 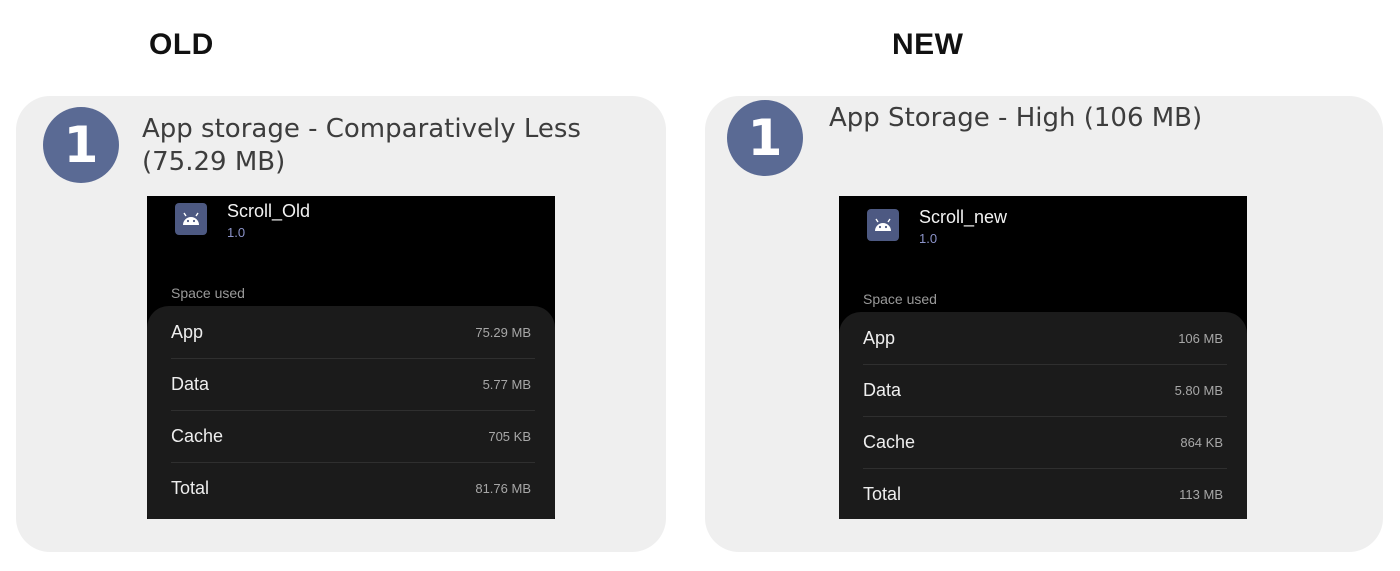 What do you see at coordinates (181, 44) in the screenshot?
I see `old-heading: OLD` at bounding box center [181, 44].